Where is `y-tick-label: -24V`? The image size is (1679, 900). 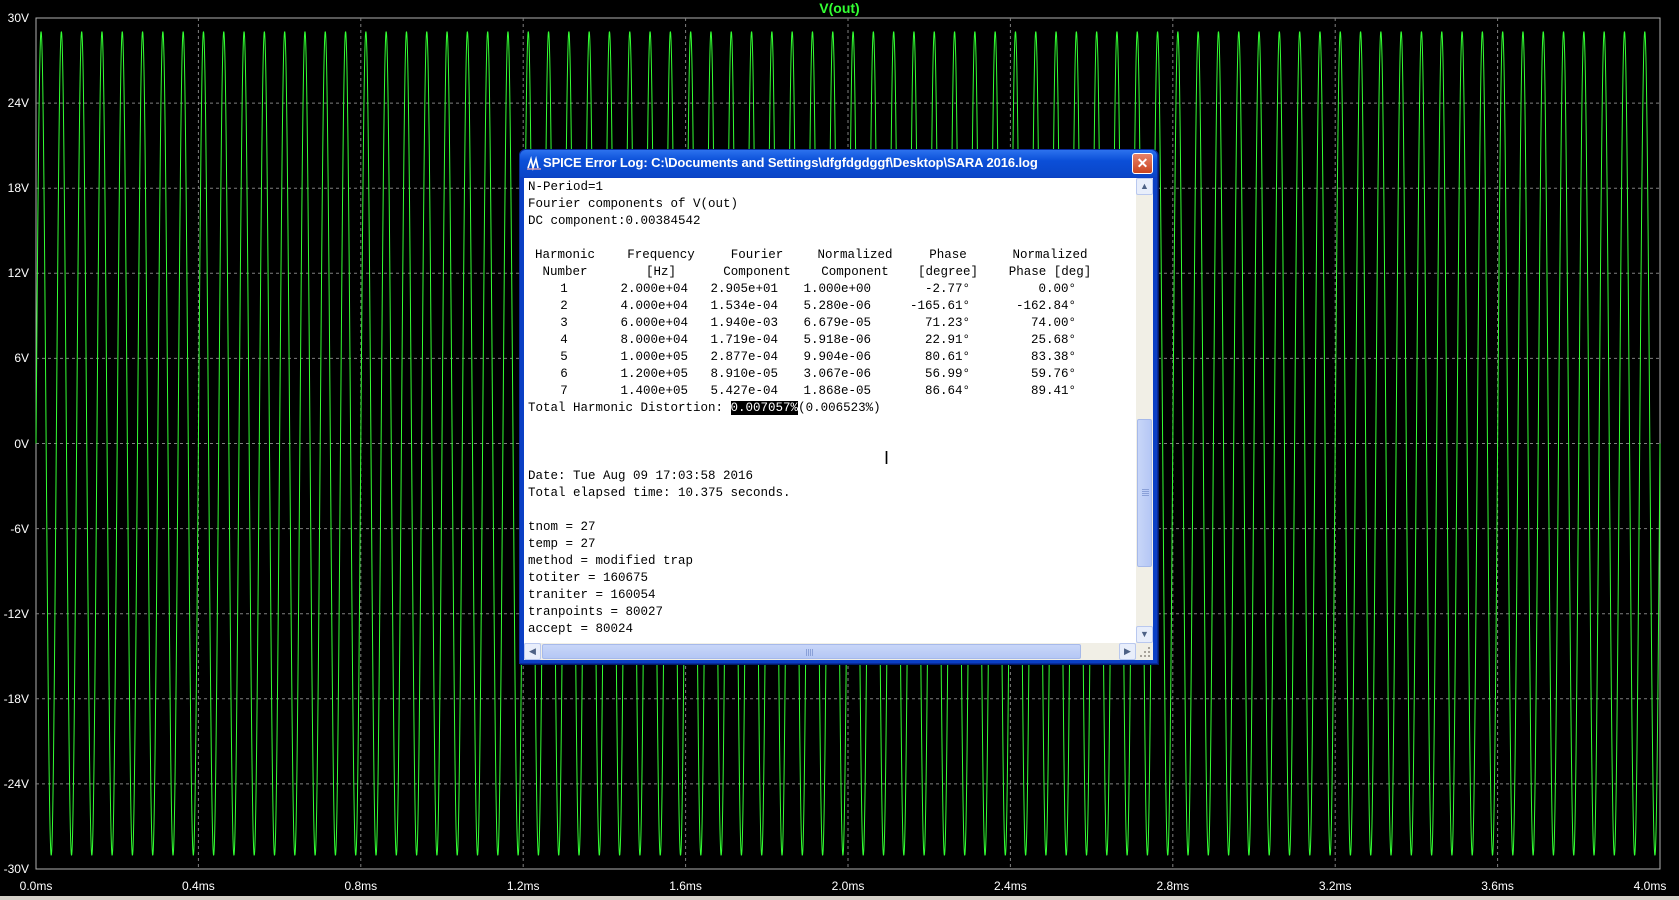
y-tick-label: -24V is located at coordinates (16, 783).